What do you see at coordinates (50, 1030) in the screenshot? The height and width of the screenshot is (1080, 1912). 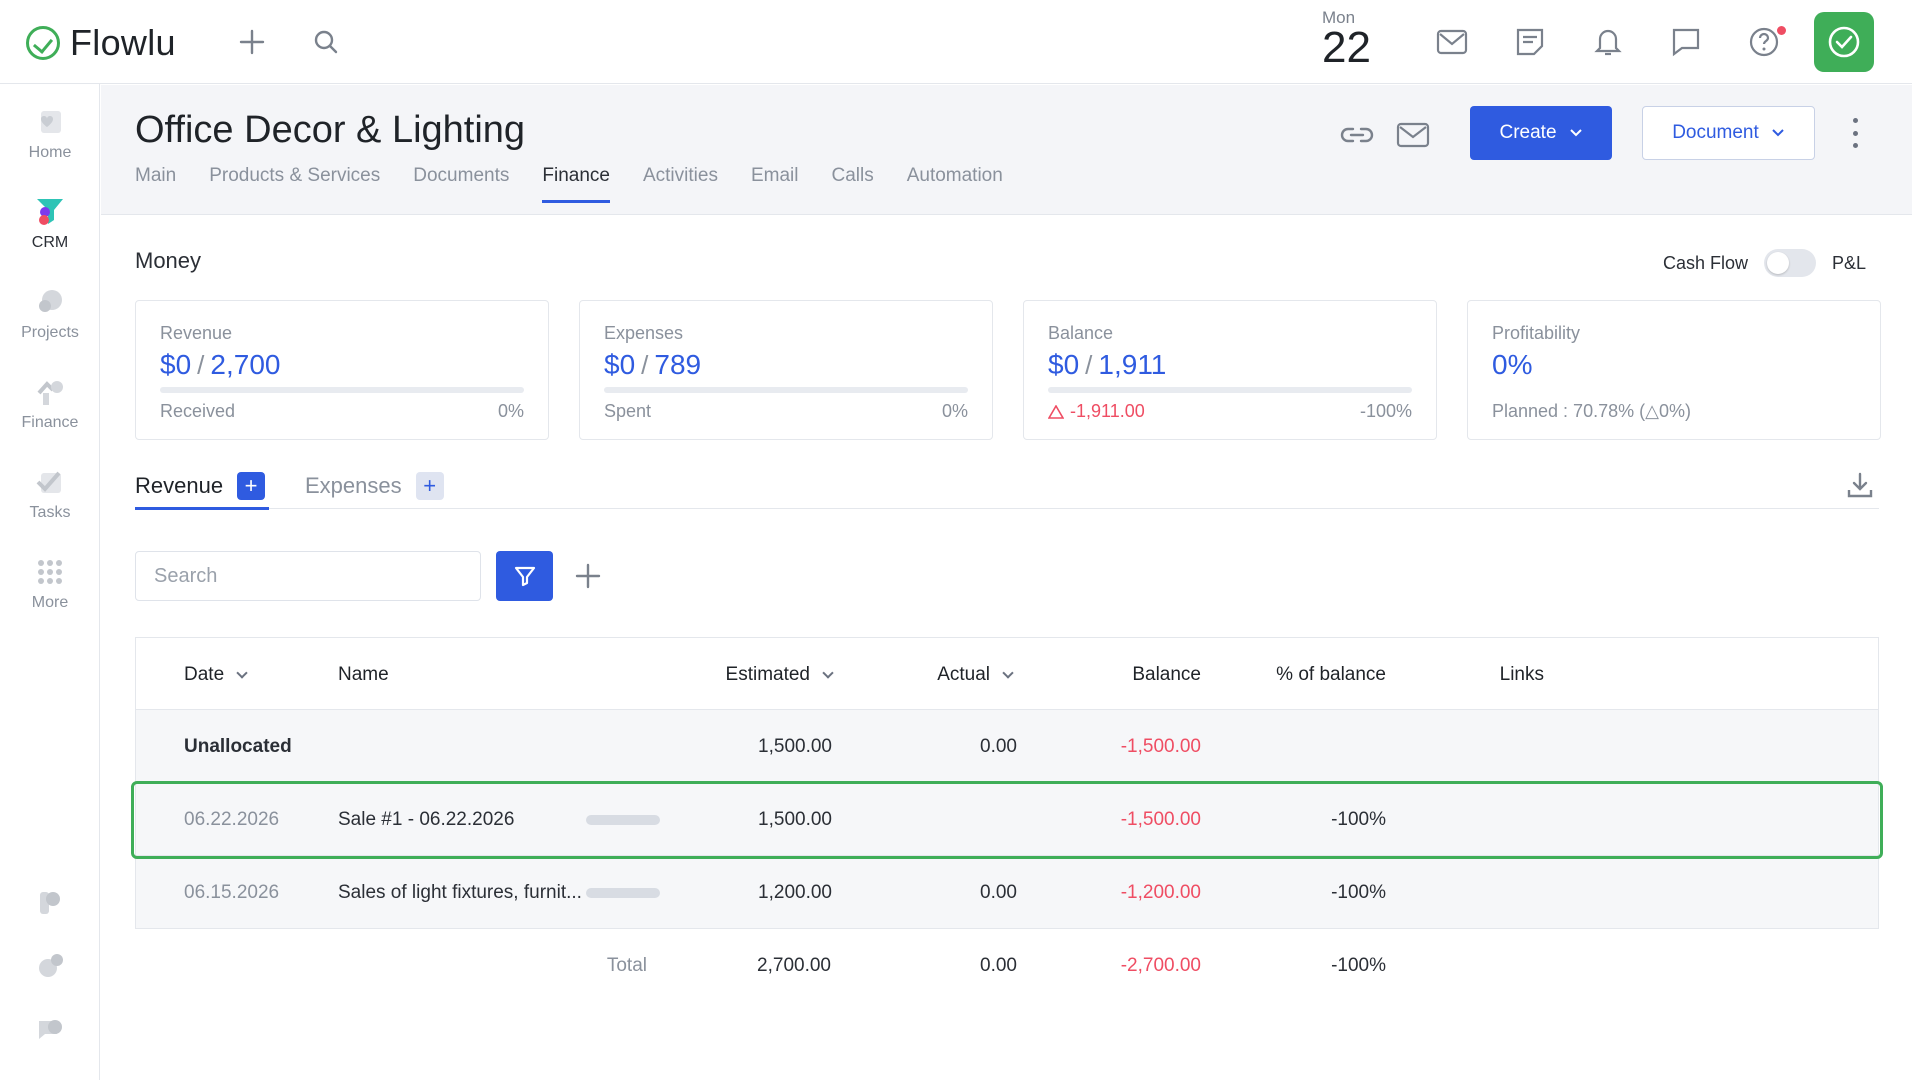 I see `support-chat-icon` at bounding box center [50, 1030].